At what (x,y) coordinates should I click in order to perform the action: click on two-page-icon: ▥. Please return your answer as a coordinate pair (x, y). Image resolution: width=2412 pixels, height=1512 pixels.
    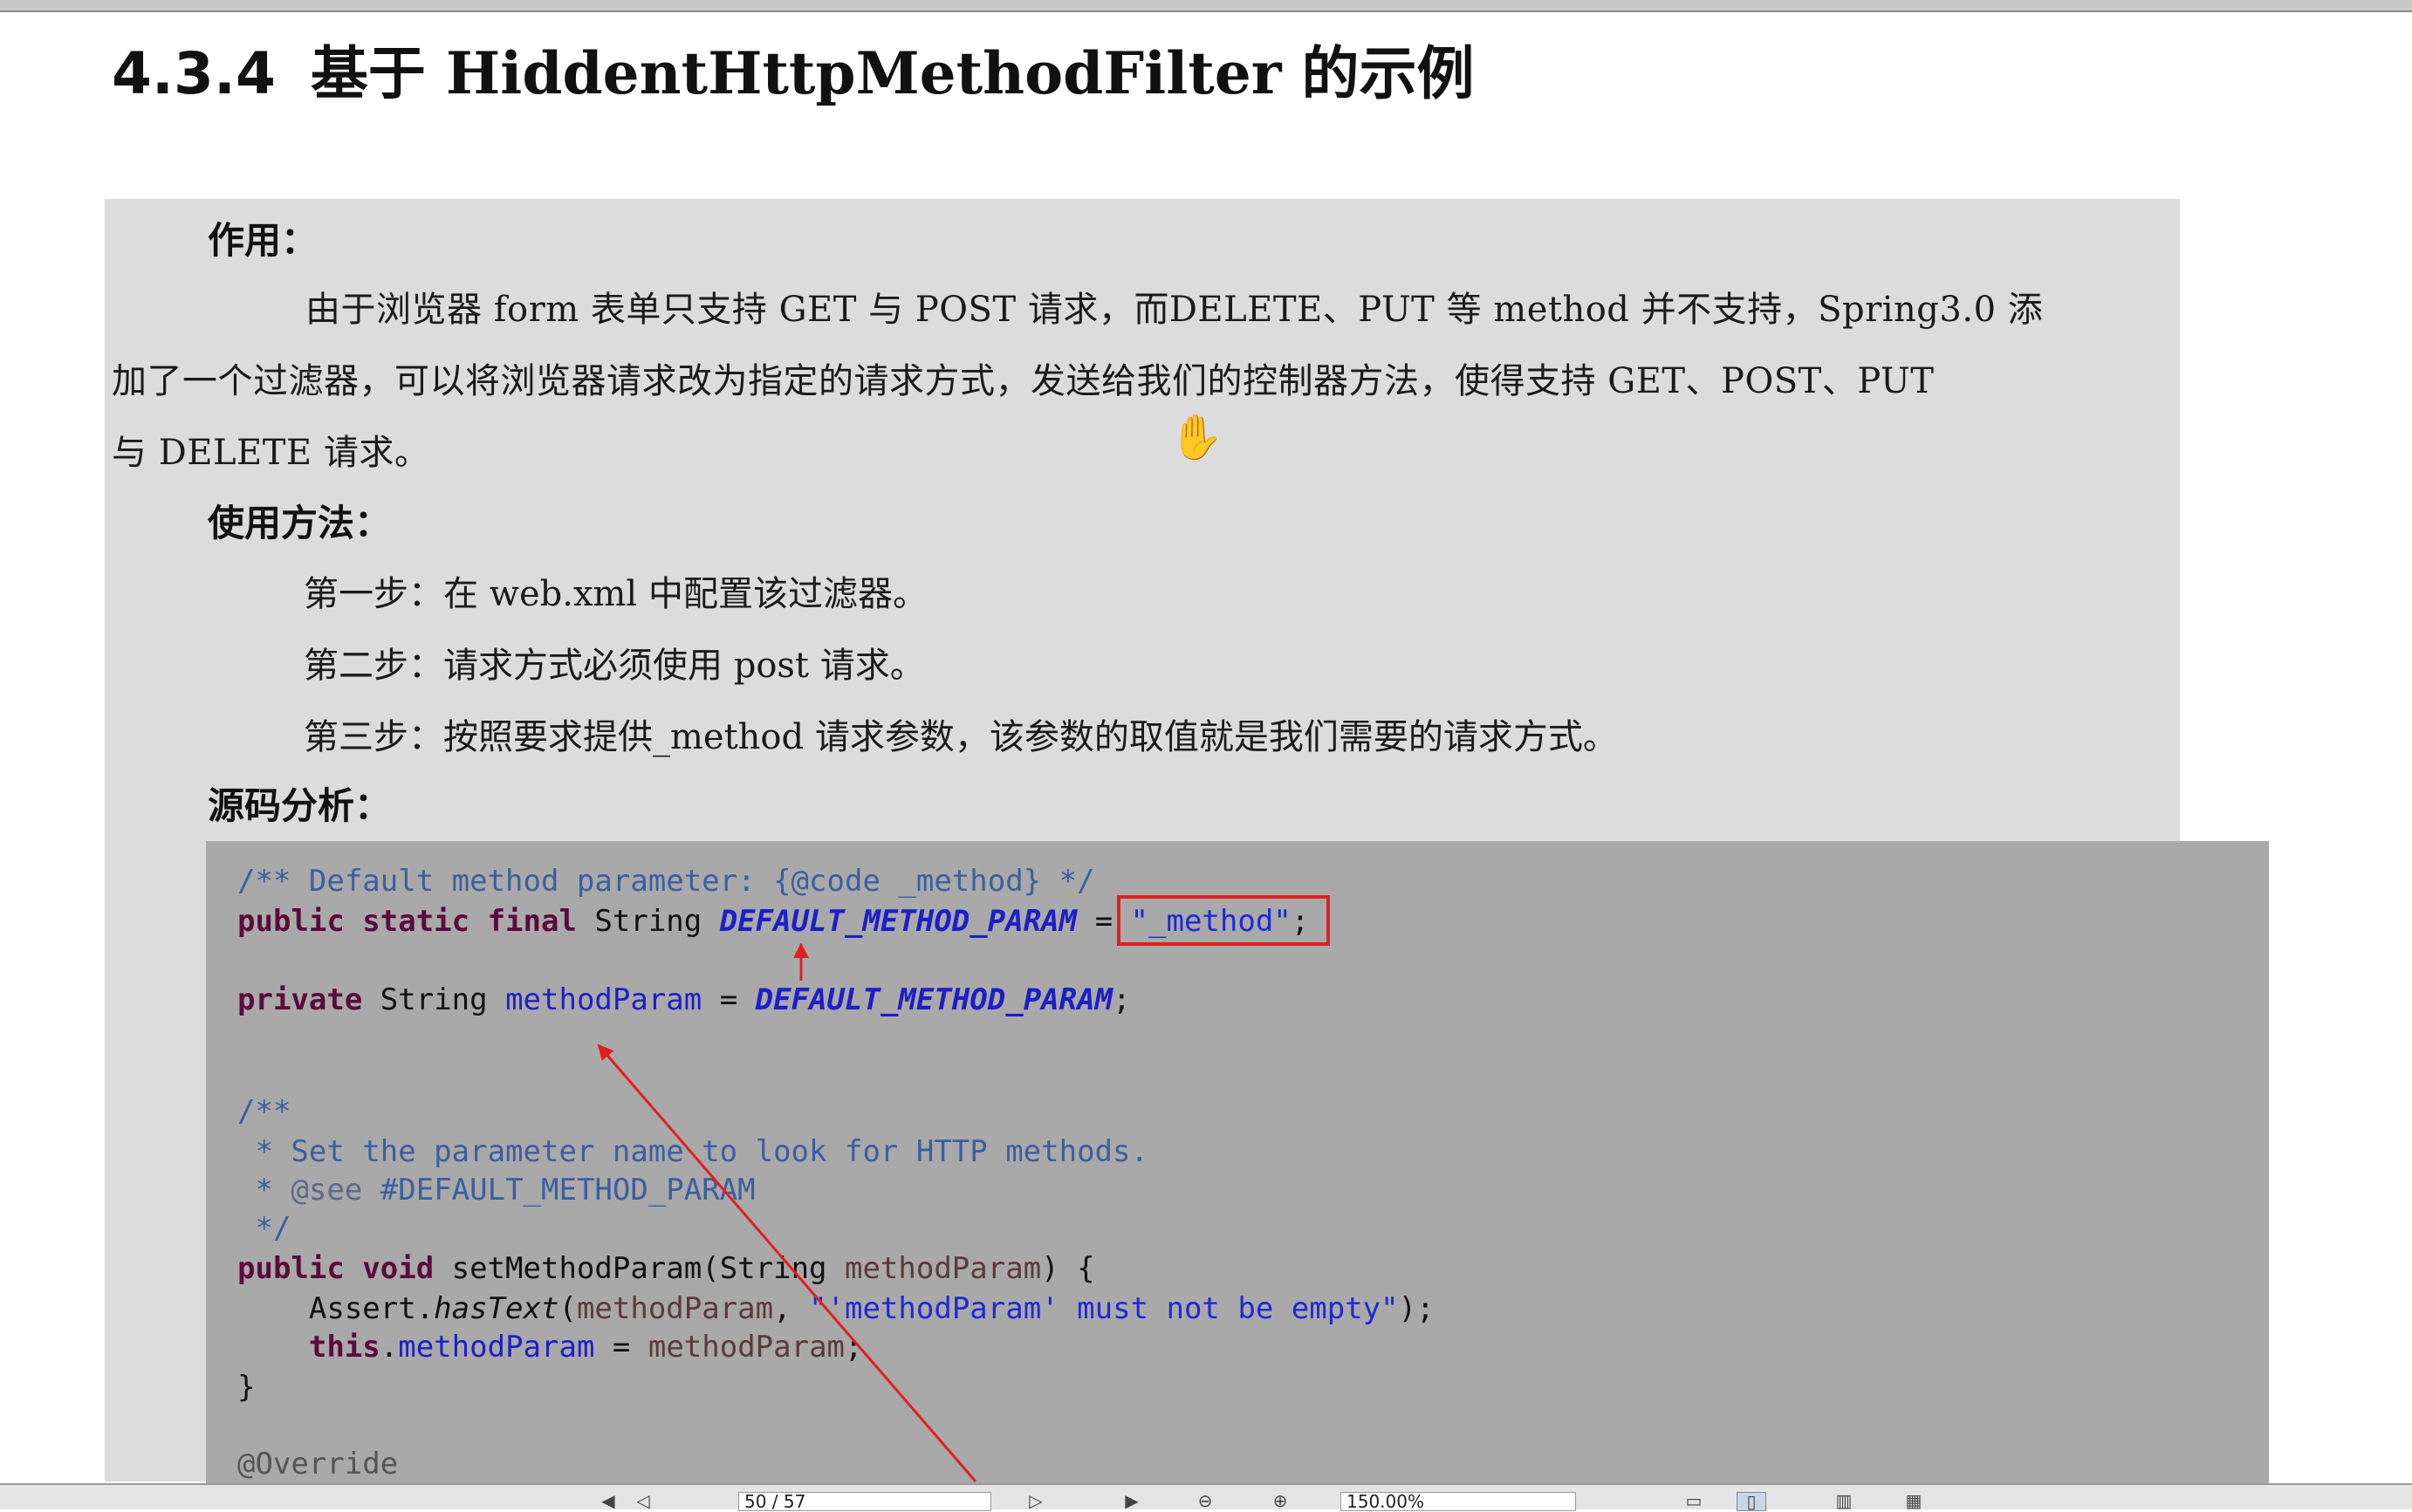
    Looking at the image, I should click on (1844, 1502).